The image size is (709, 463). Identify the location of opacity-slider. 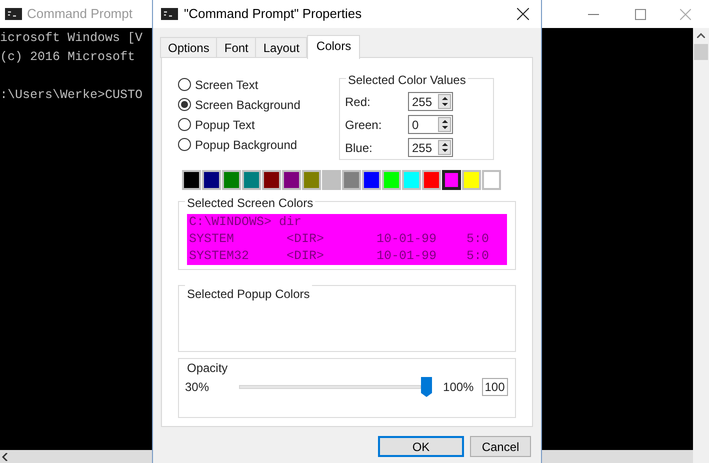
(335, 387).